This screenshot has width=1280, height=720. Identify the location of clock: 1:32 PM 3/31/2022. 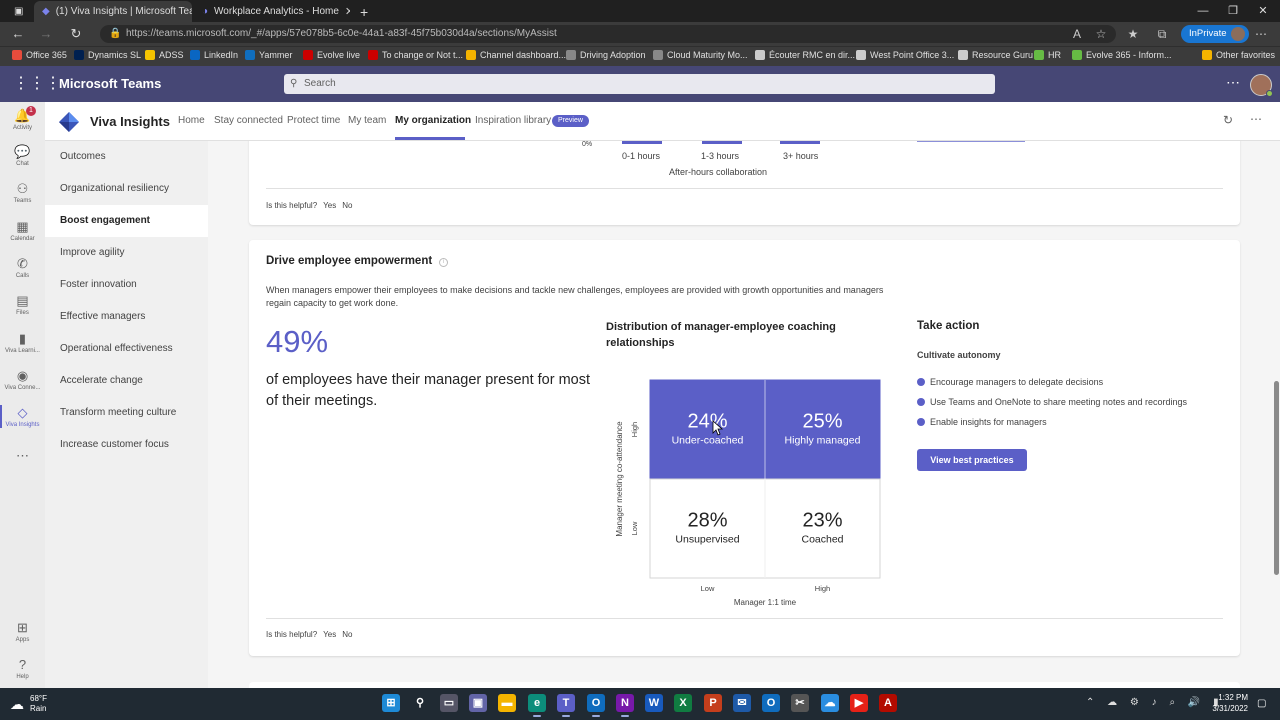
(1229, 703).